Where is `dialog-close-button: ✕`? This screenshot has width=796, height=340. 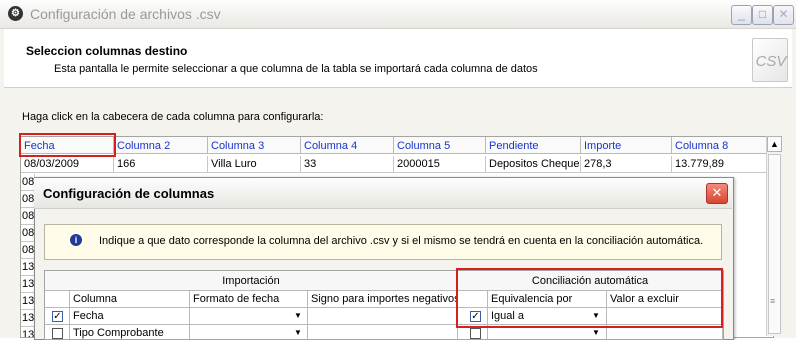 dialog-close-button: ✕ is located at coordinates (717, 193).